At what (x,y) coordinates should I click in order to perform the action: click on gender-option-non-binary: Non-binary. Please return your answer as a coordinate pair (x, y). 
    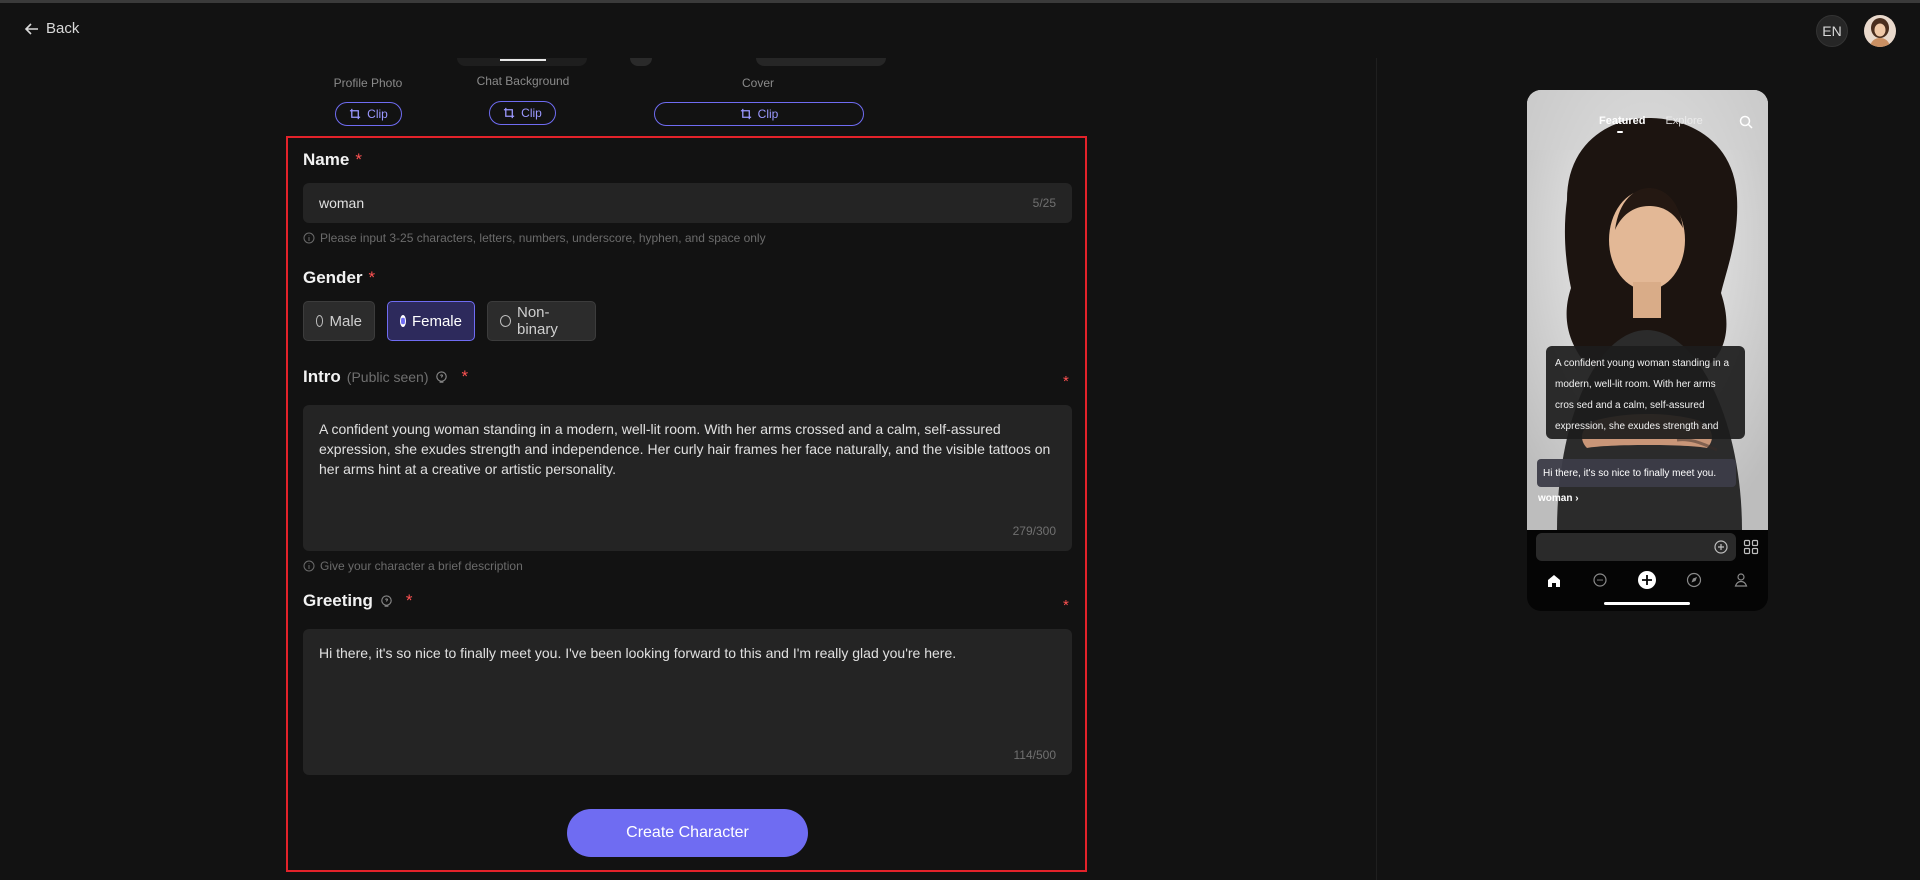
    Looking at the image, I should click on (541, 321).